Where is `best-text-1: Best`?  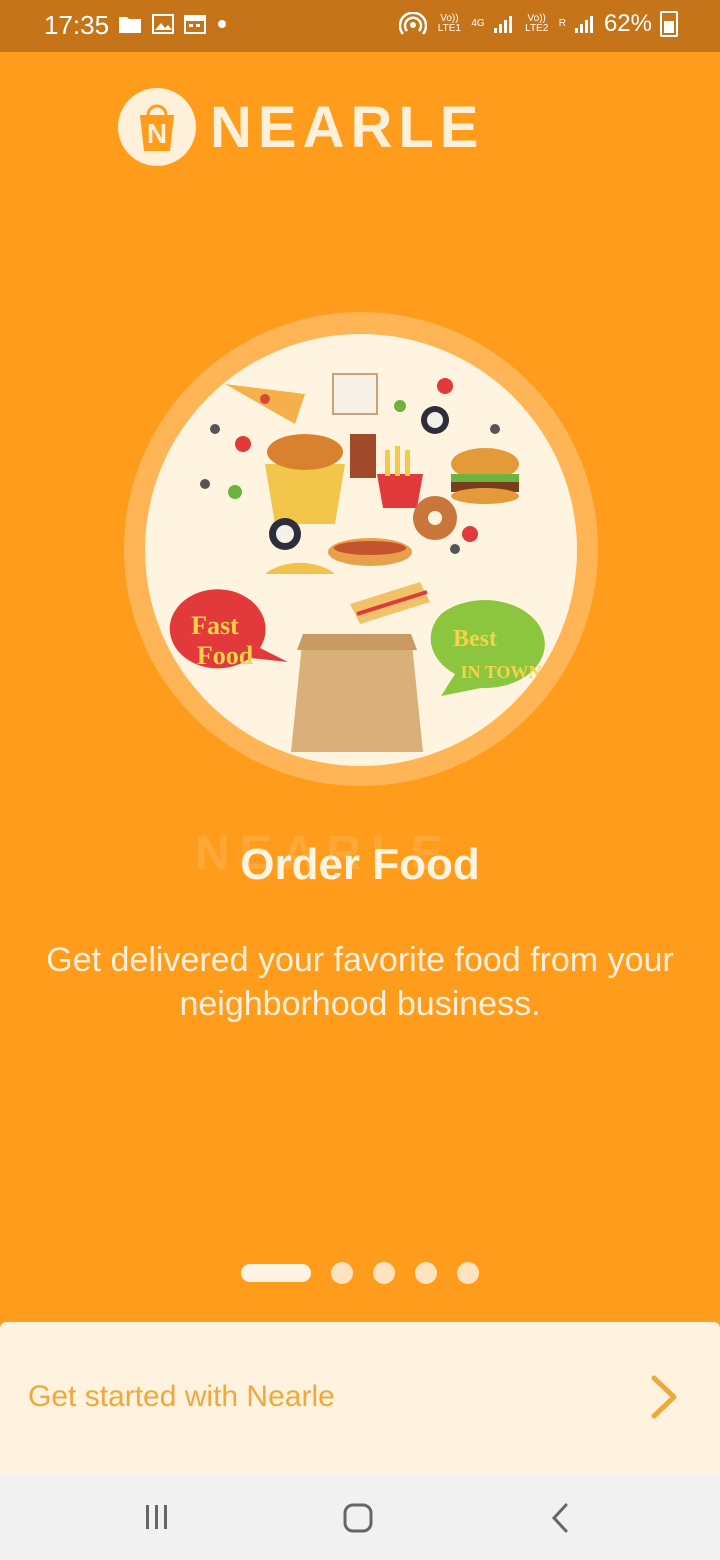 best-text-1: Best is located at coordinates (475, 639).